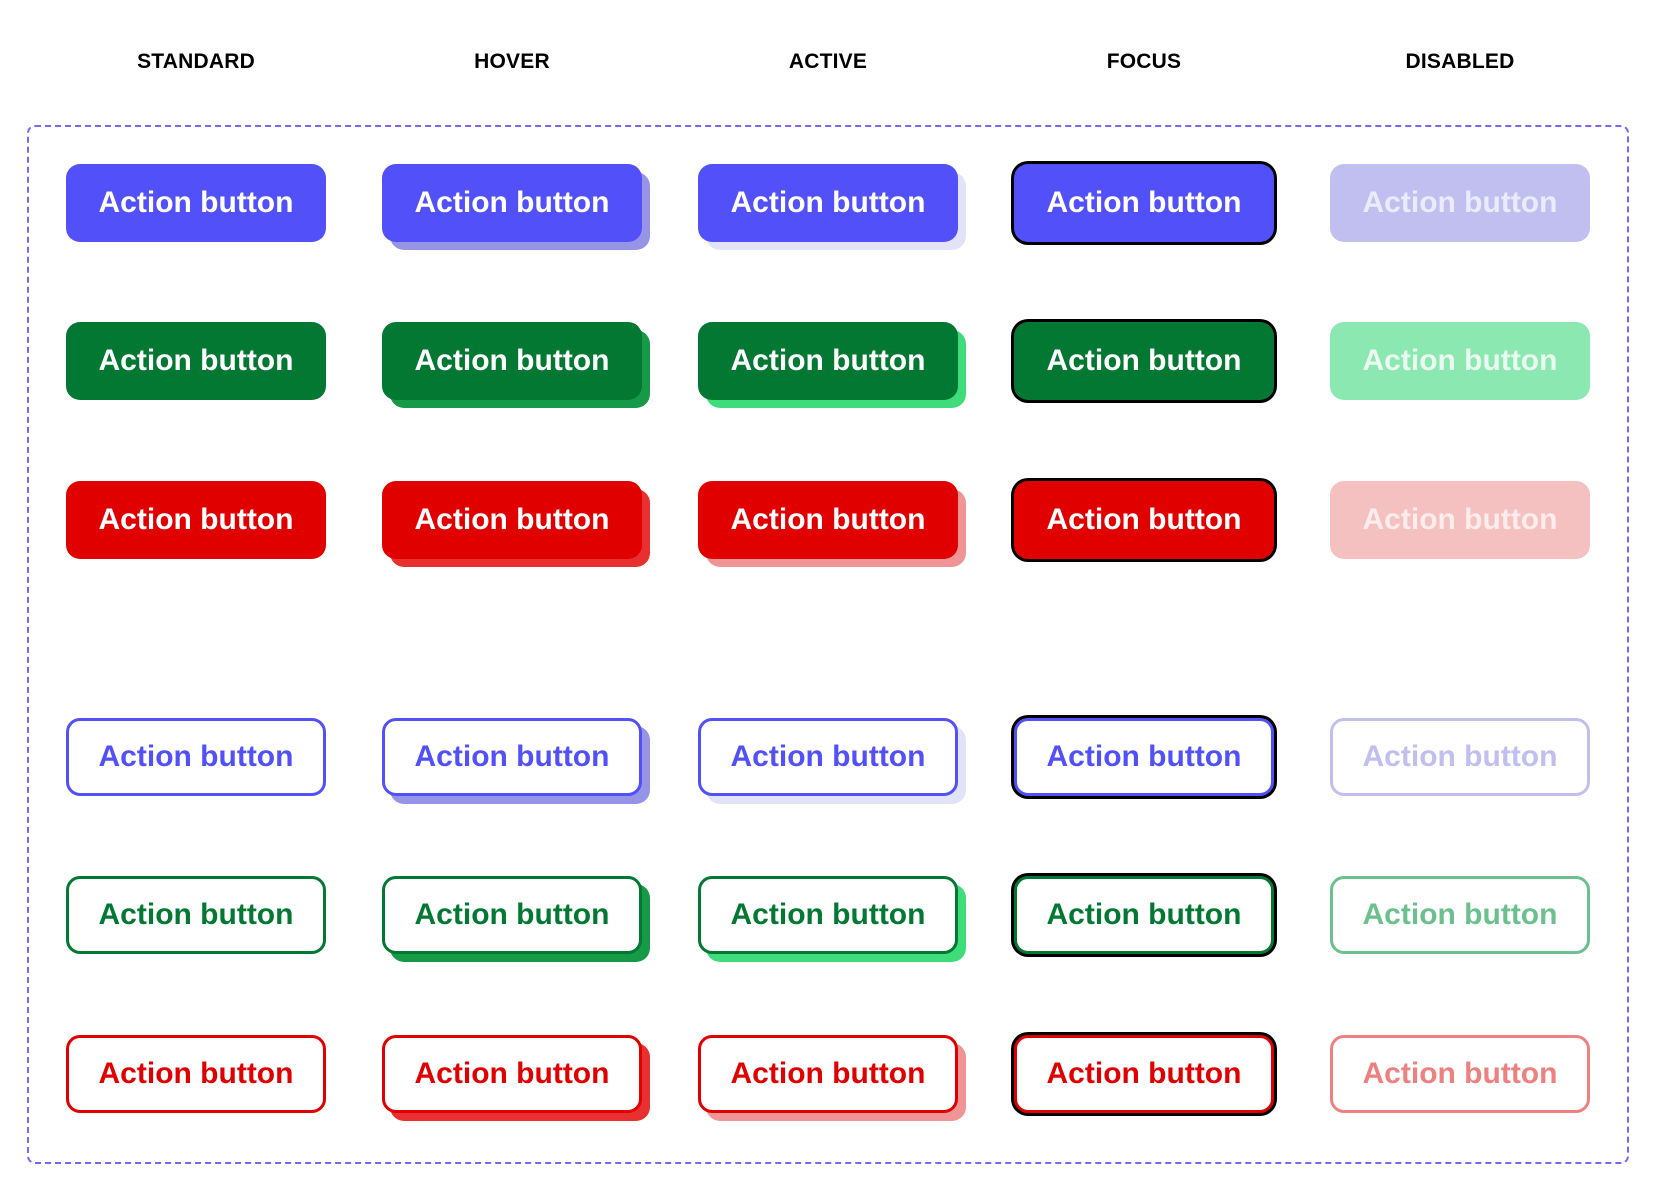 The width and height of the screenshot is (1656, 1192). What do you see at coordinates (828, 61) in the screenshot?
I see `header-active: ACTIVE` at bounding box center [828, 61].